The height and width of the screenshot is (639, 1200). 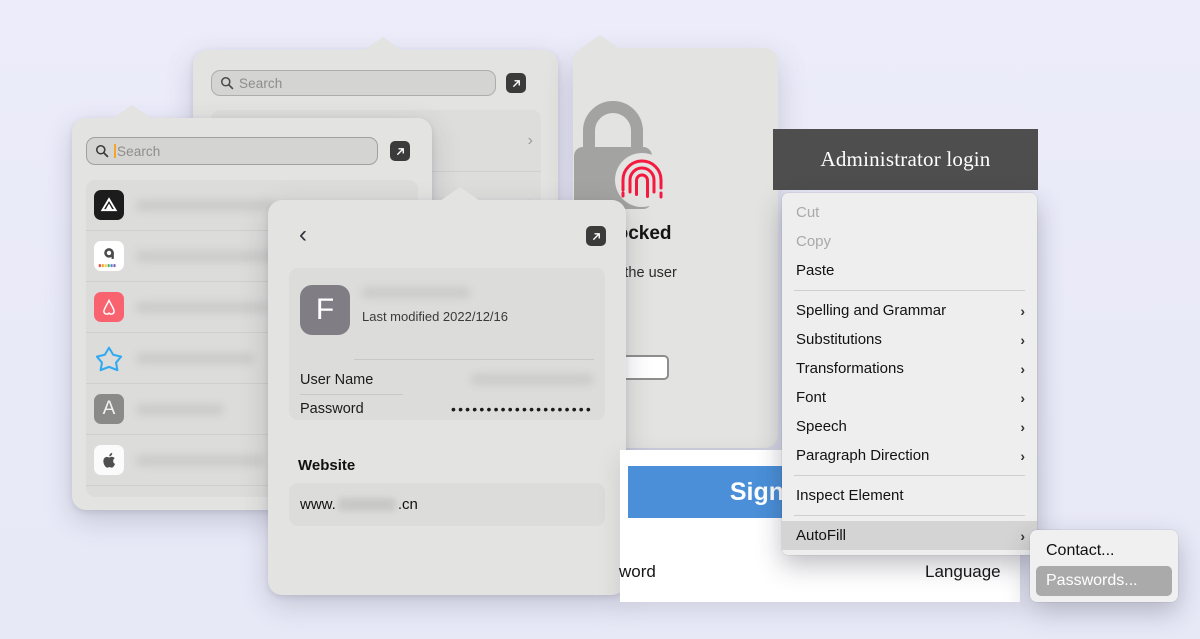 I want to click on chevron-left-icon: ‹, so click(x=303, y=234).